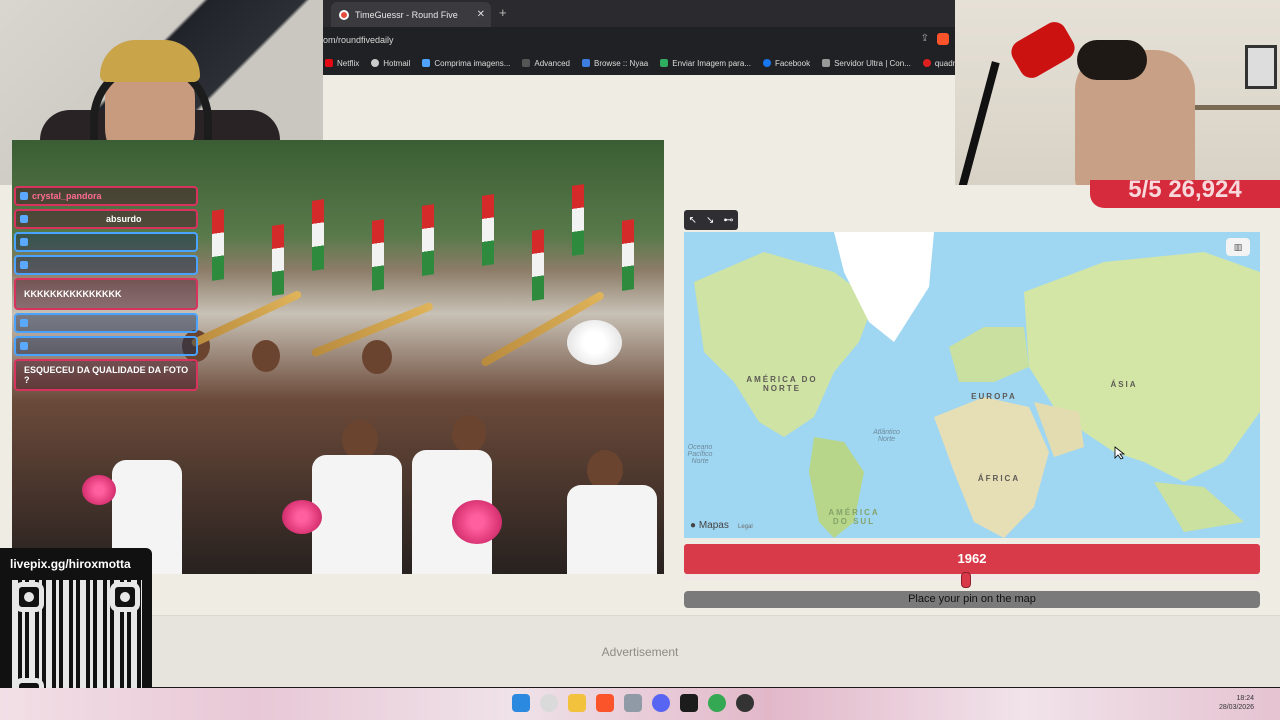 The height and width of the screenshot is (720, 1280). I want to click on bookmark-advanced: Advanced, so click(546, 63).